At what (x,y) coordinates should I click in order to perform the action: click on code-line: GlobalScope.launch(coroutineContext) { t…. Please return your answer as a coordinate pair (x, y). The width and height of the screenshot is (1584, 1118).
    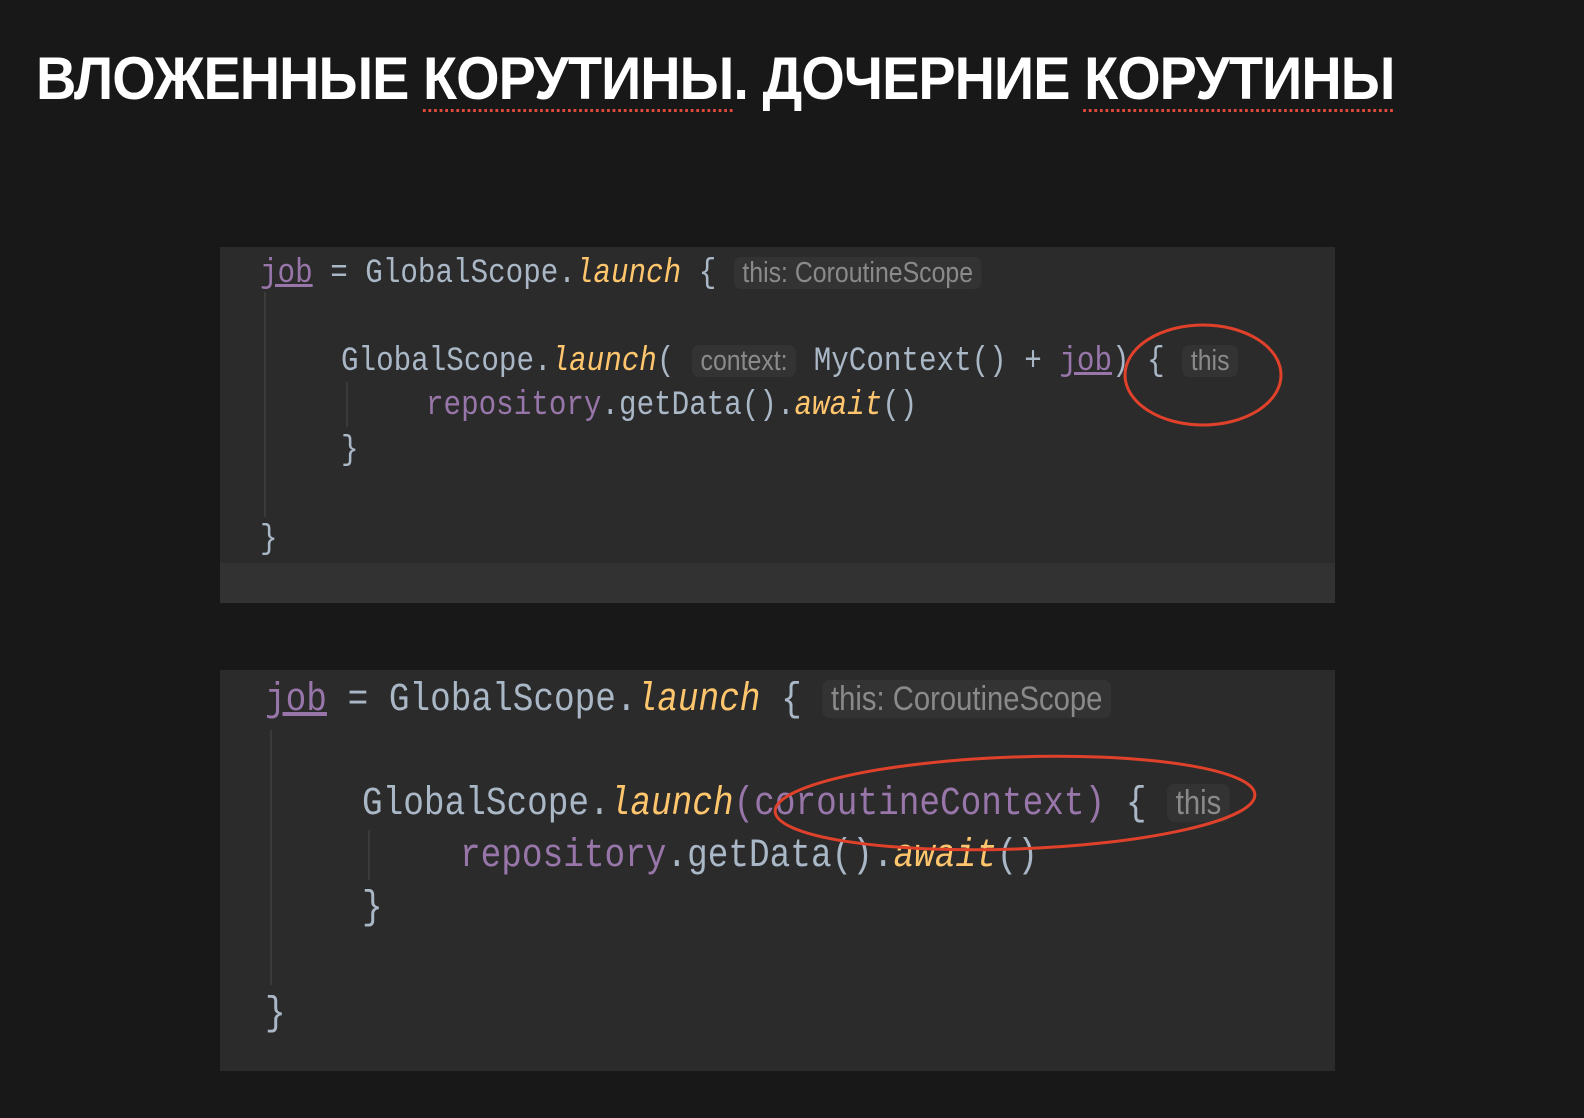
    Looking at the image, I should click on (796, 804).